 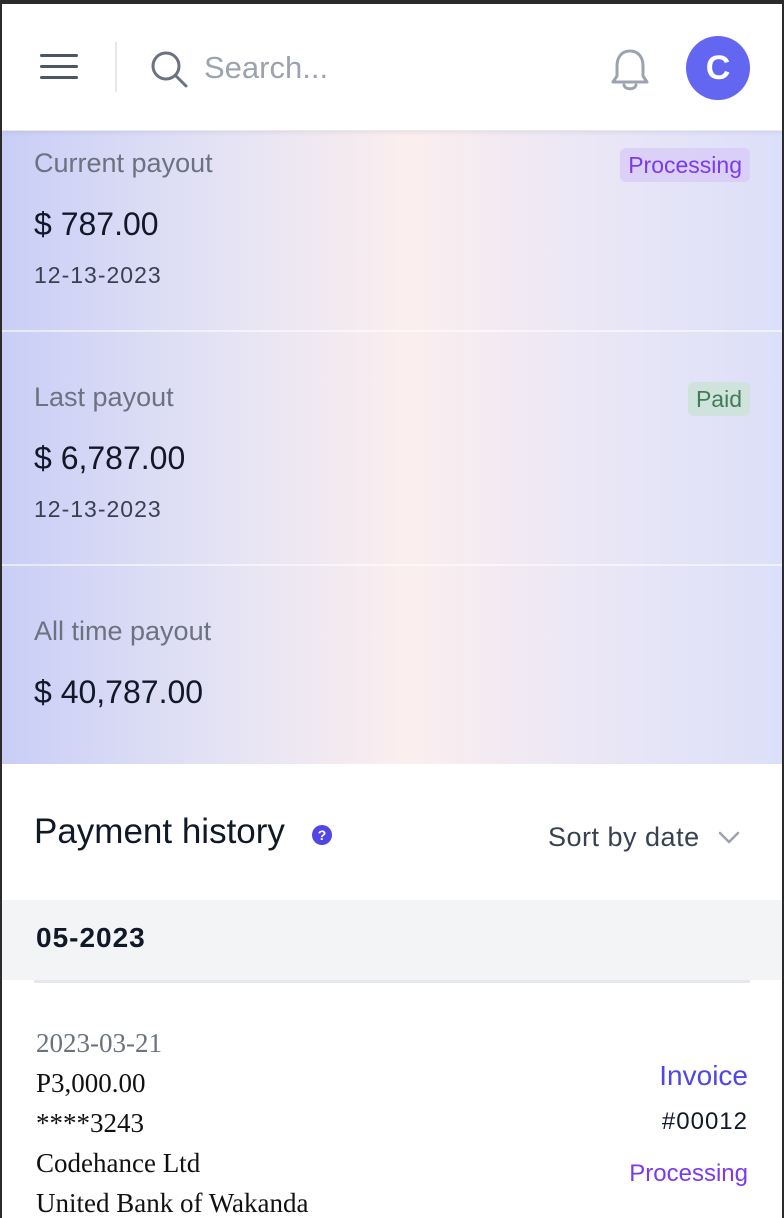 What do you see at coordinates (685, 165) in the screenshot?
I see `status-badge: Processing` at bounding box center [685, 165].